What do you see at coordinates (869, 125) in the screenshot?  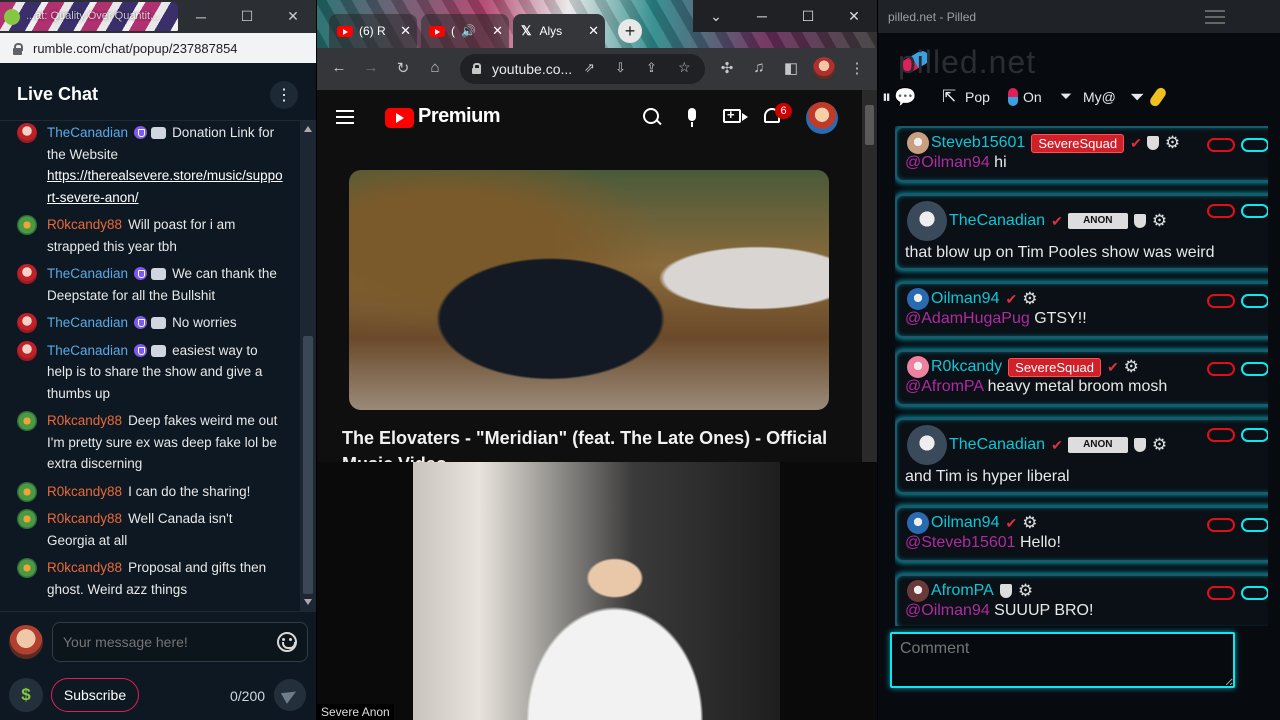 I see `scrollbar-thumb` at bounding box center [869, 125].